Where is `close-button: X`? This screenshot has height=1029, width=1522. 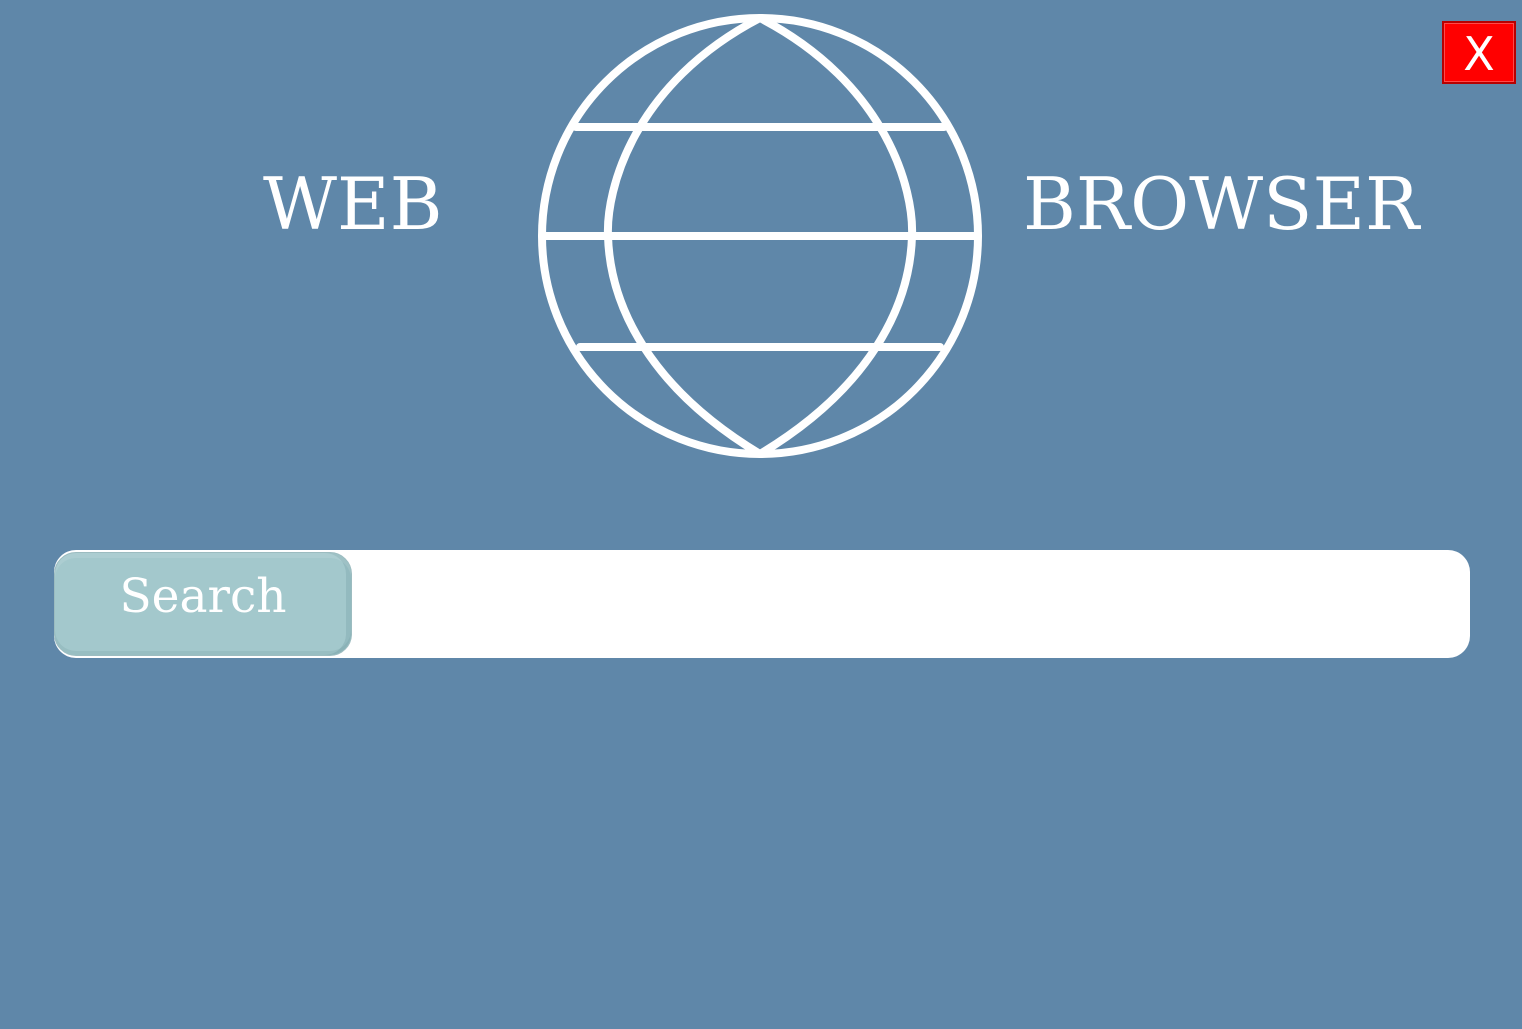 close-button: X is located at coordinates (1479, 52).